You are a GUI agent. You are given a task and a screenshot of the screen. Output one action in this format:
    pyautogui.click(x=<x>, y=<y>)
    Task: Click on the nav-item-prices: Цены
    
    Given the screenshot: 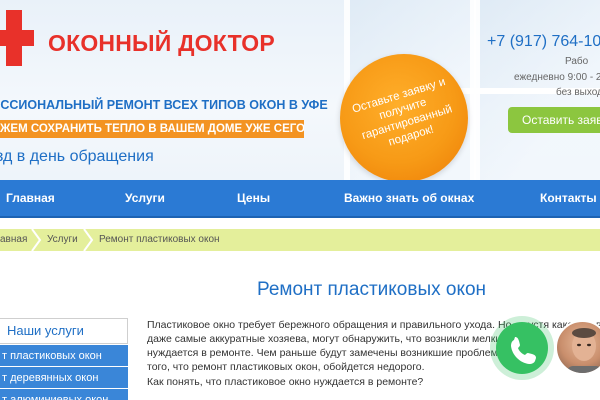 What is the action you would take?
    pyautogui.click(x=253, y=198)
    